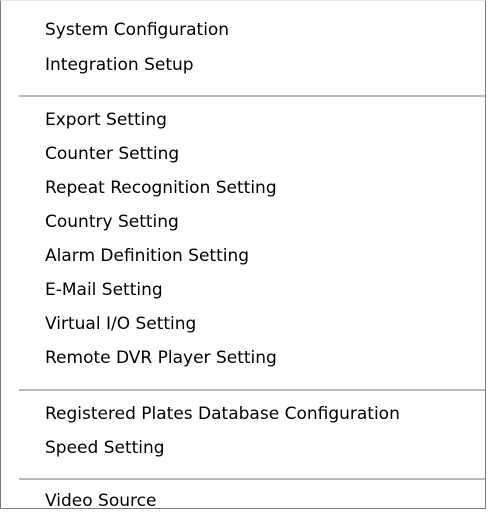 The image size is (488, 516). Describe the element at coordinates (147, 256) in the screenshot. I see `menu-item-alarm-definition-setting: Alarm Definition Setting` at that location.